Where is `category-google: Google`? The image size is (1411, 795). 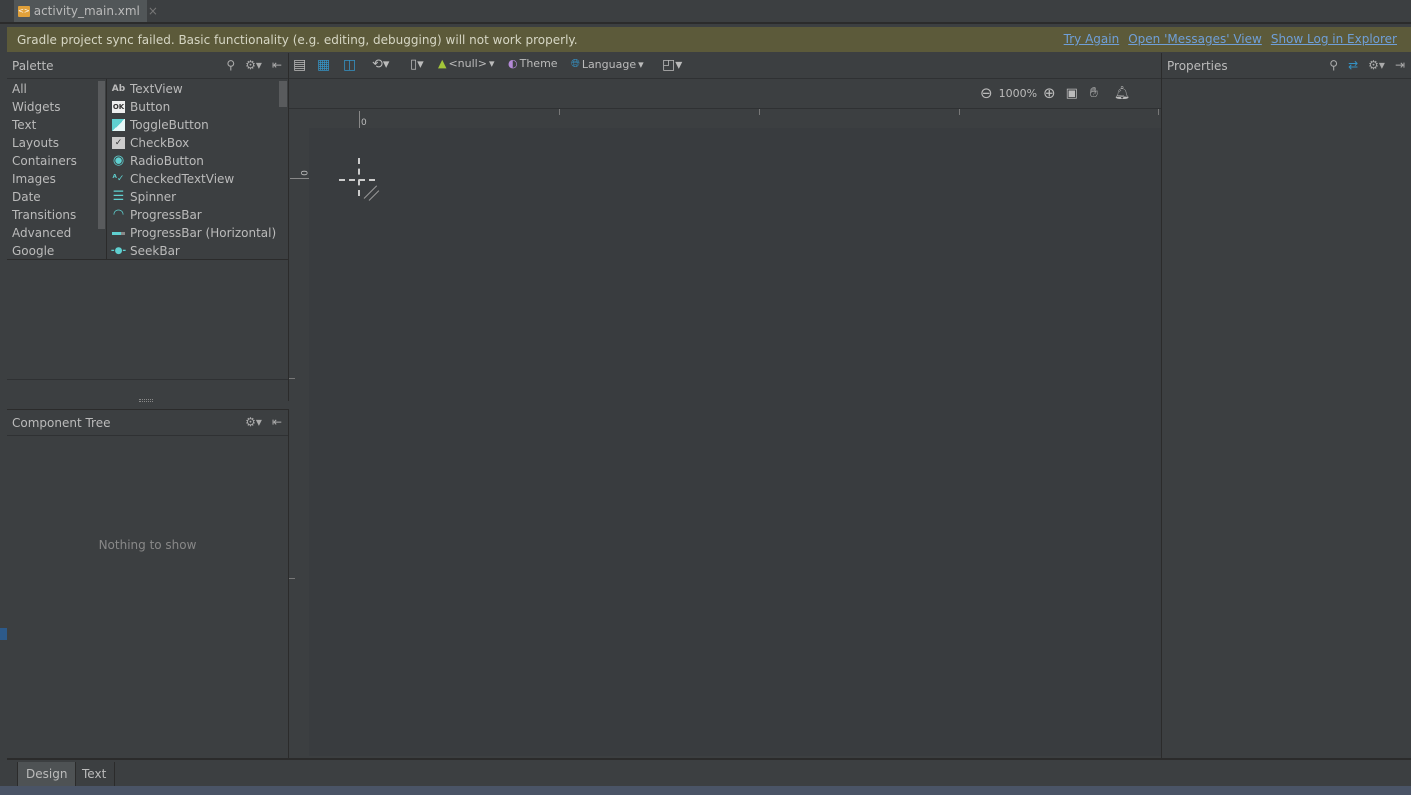
category-google: Google is located at coordinates (52, 251).